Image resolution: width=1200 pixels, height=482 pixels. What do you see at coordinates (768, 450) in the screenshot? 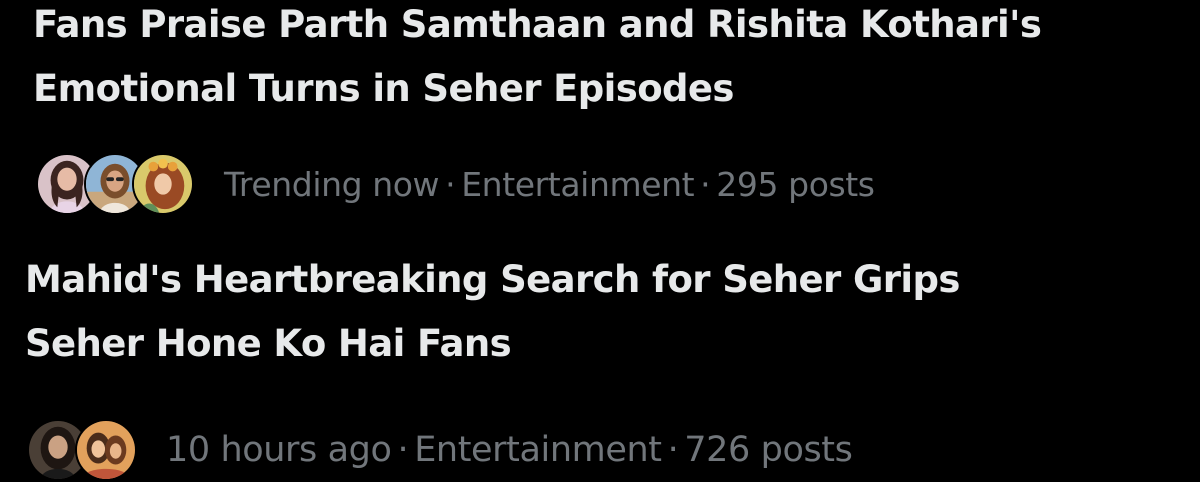
I see `story-post-count: 726 posts` at bounding box center [768, 450].